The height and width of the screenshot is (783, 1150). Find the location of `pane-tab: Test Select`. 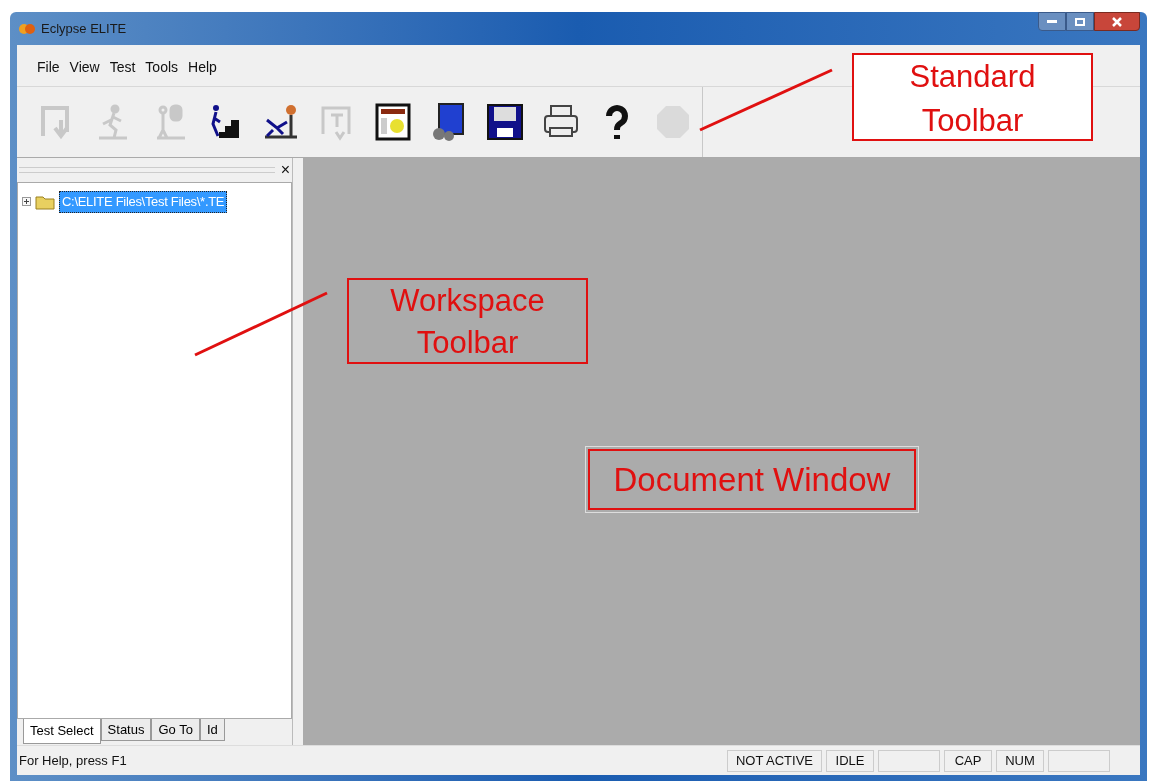

pane-tab: Test Select is located at coordinates (62, 731).